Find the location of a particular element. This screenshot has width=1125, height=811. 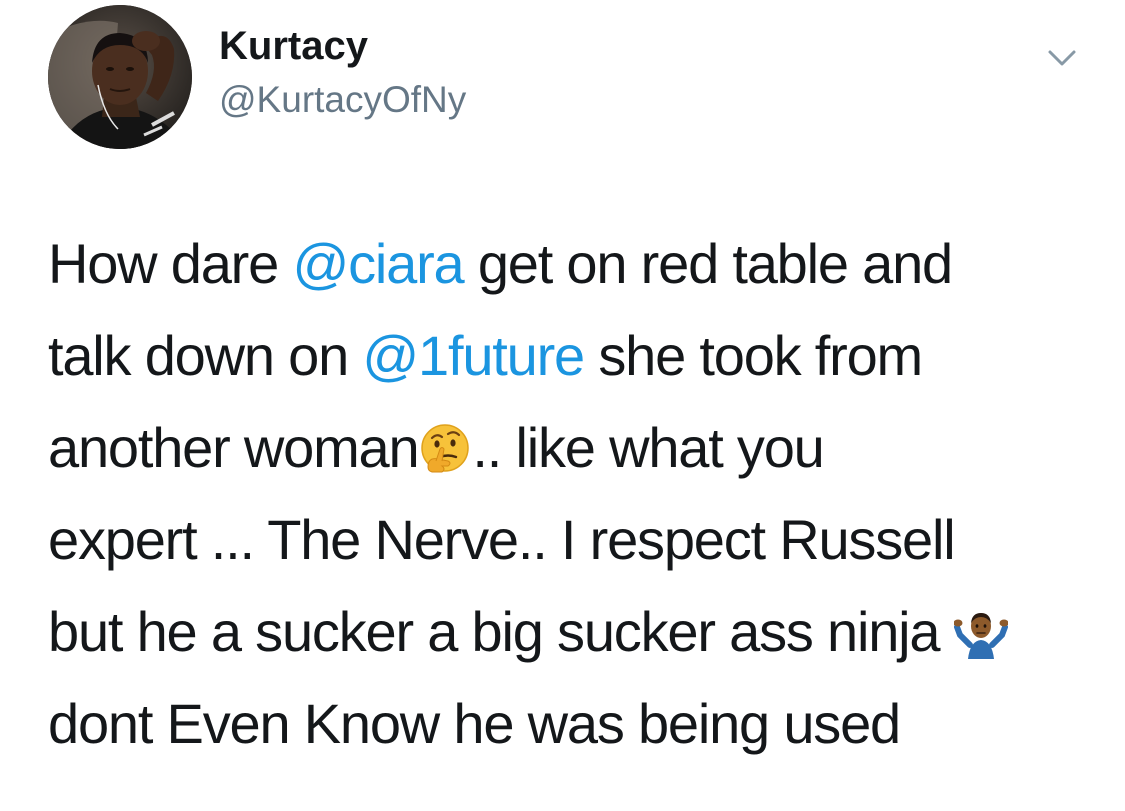

tweet-text-segment: another woman is located at coordinates (234, 447).